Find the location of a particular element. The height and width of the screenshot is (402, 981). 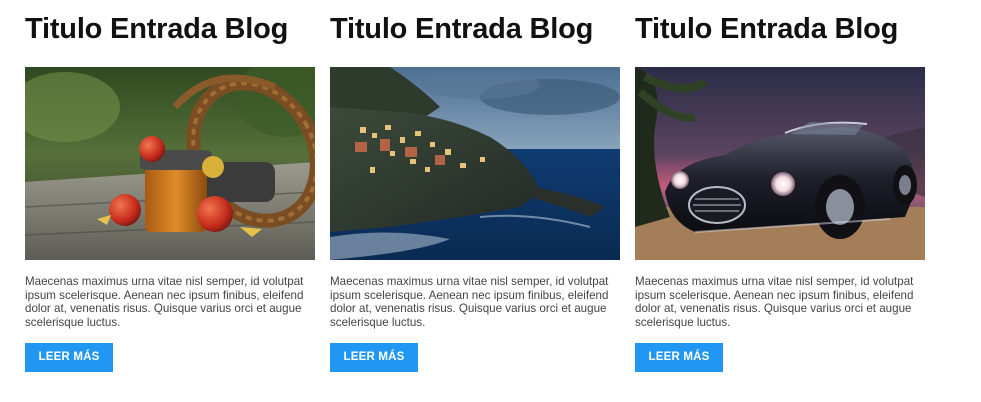

post-image-cliffside-village is located at coordinates (475, 163).